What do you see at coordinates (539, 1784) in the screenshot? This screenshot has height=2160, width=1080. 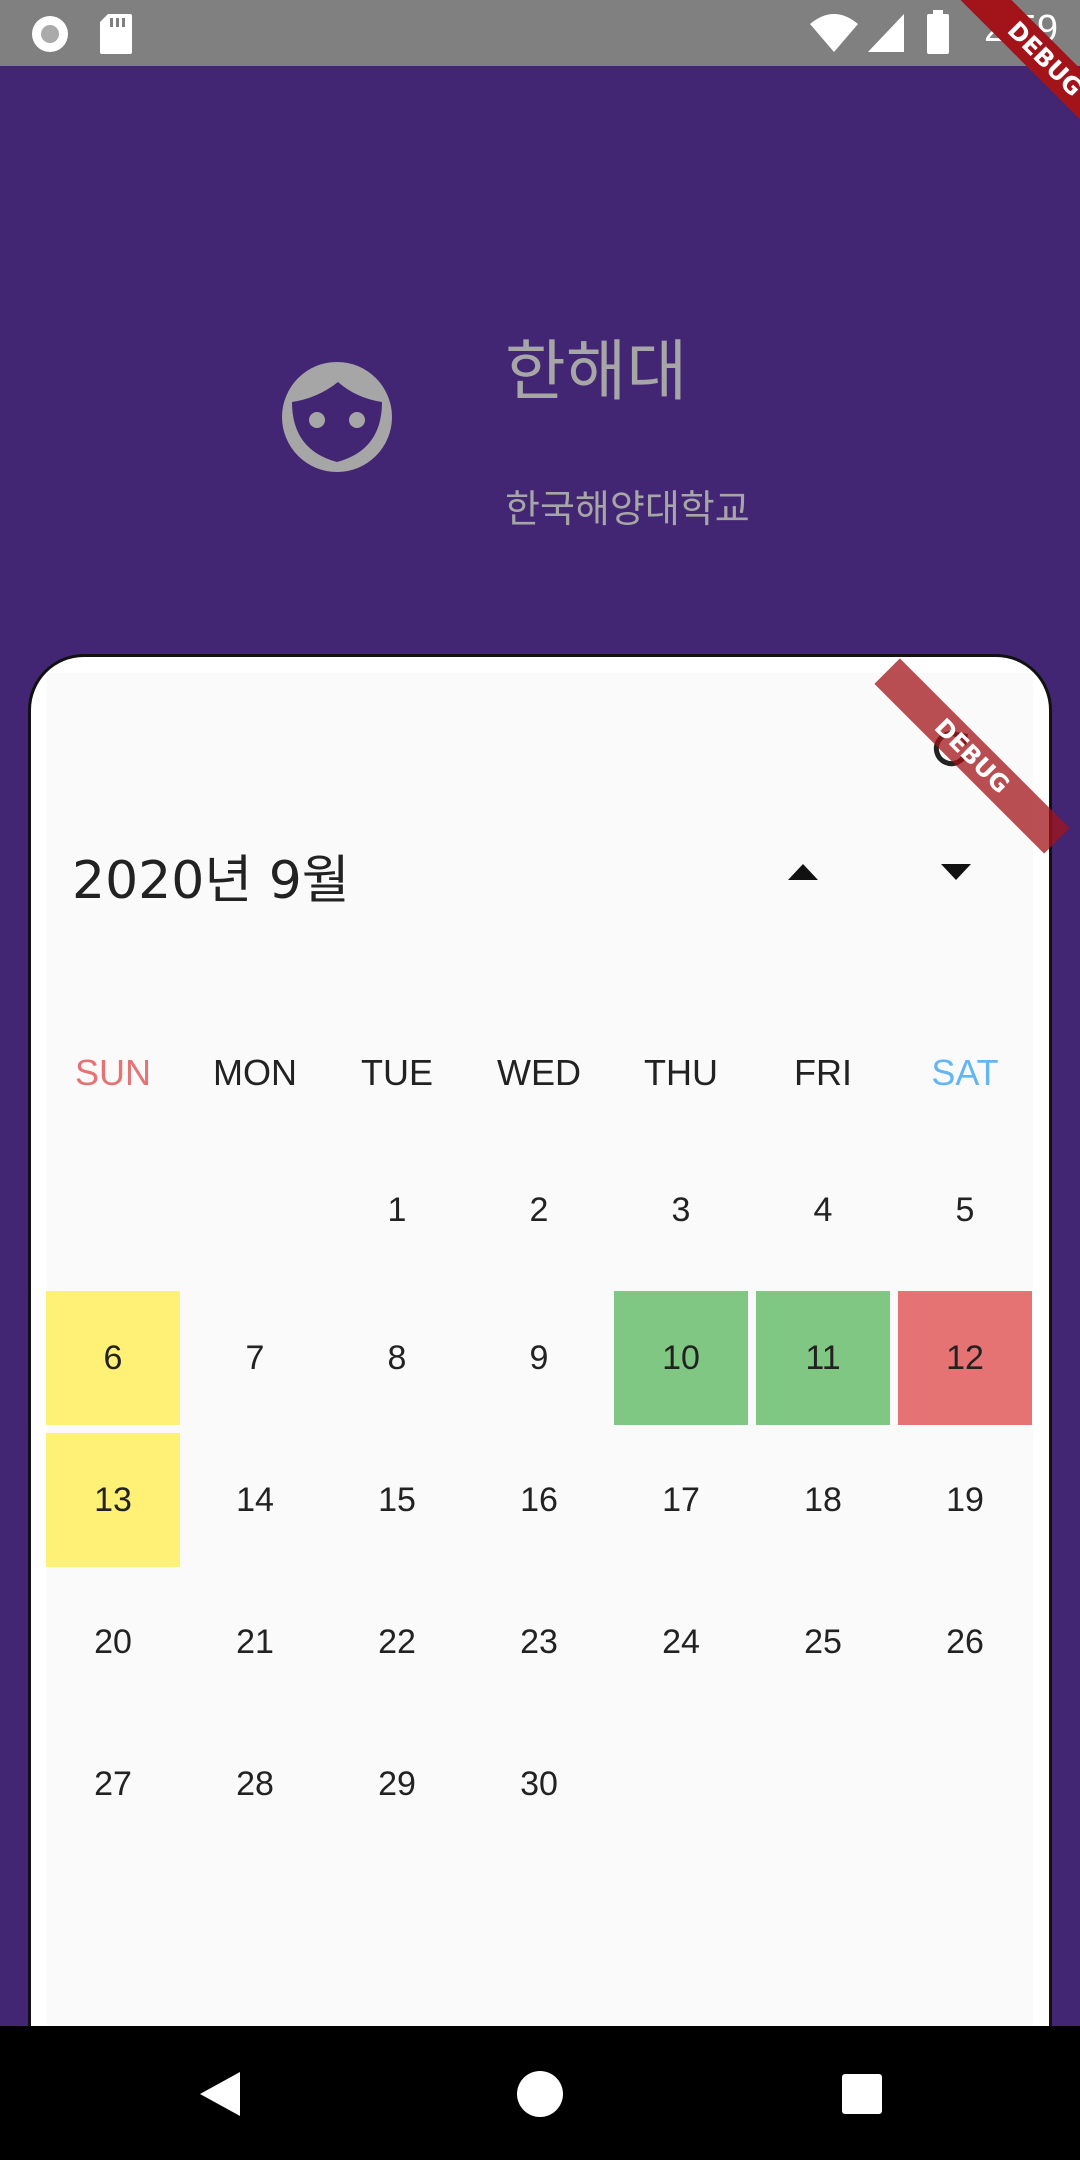 I see `day-cell: 30` at bounding box center [539, 1784].